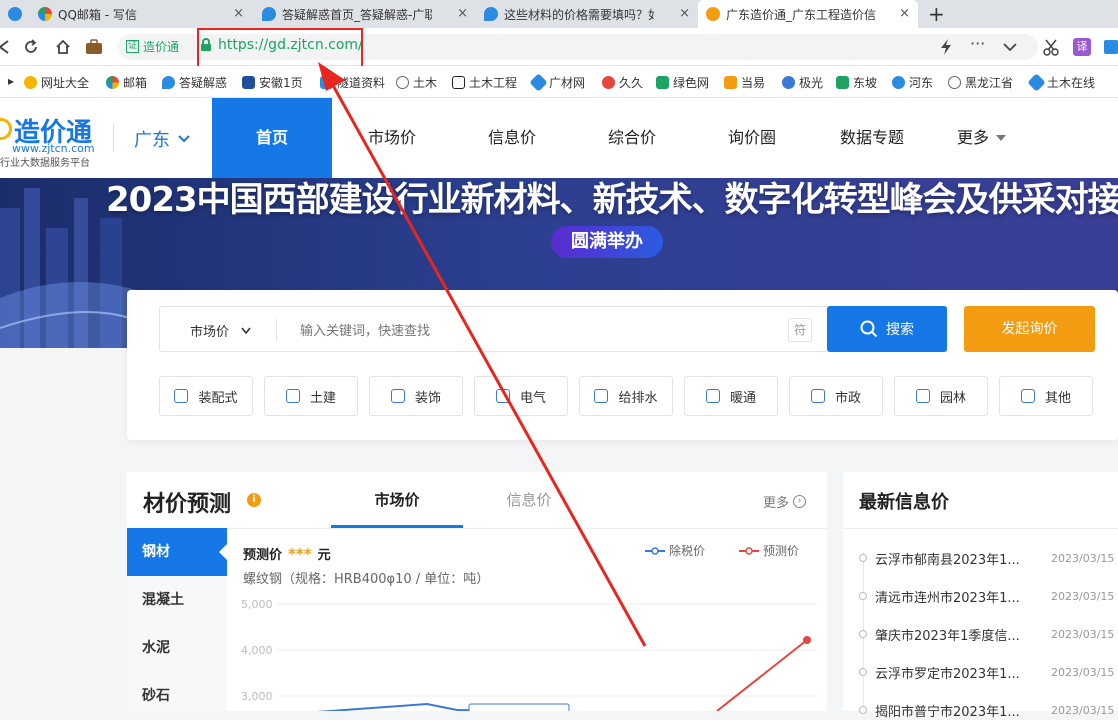 This screenshot has width=1118, height=720. What do you see at coordinates (527, 651) in the screenshot?
I see `forecast-chart: 5,000 4,000 3,000` at bounding box center [527, 651].